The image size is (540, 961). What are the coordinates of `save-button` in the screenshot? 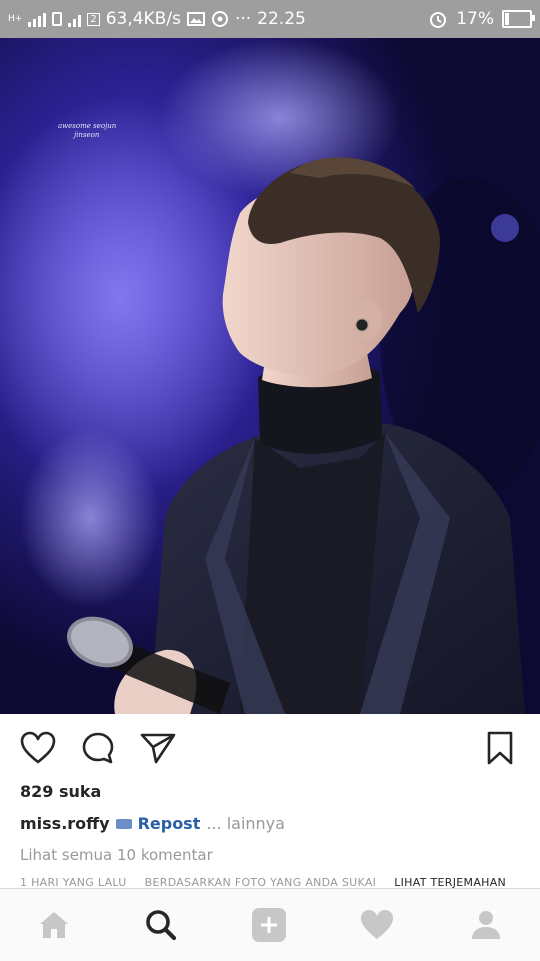 It's located at (500, 748).